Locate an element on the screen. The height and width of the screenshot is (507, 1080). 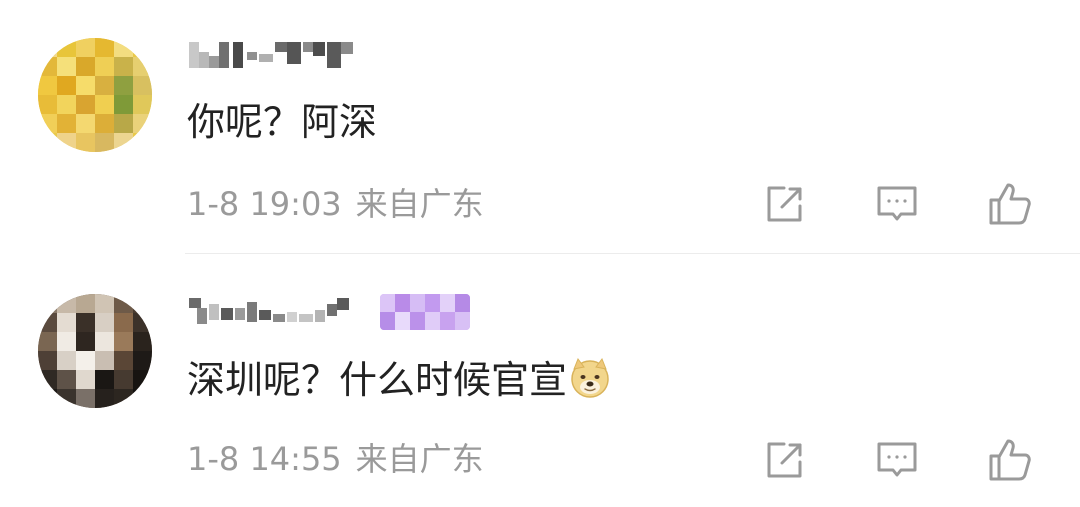
comment-time: 1-8 19:03 is located at coordinates (264, 204).